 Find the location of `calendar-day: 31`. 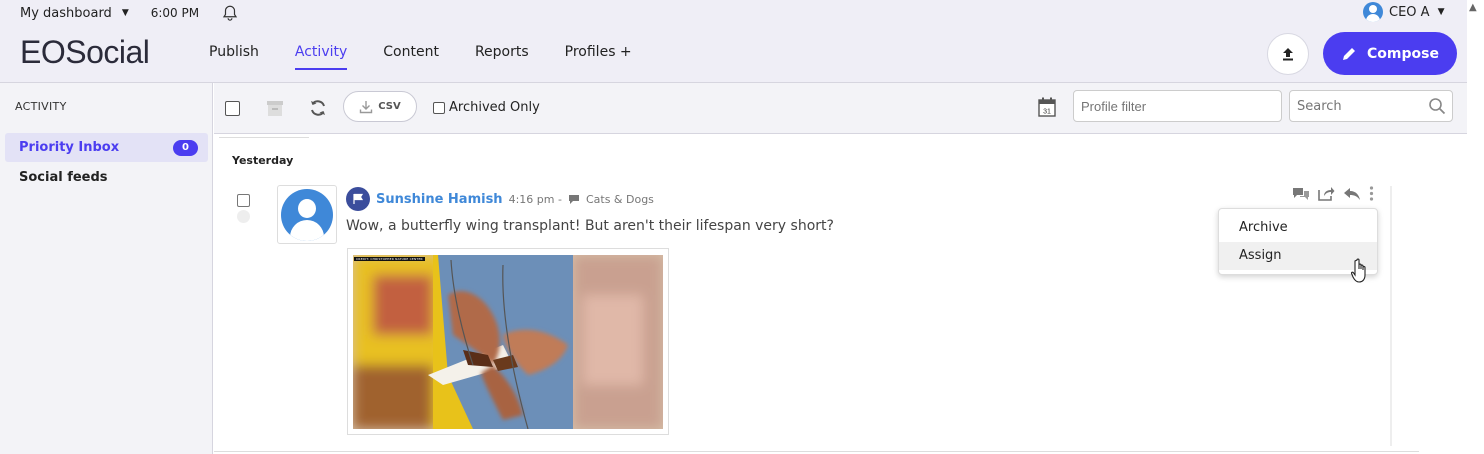

calendar-day: 31 is located at coordinates (1047, 112).